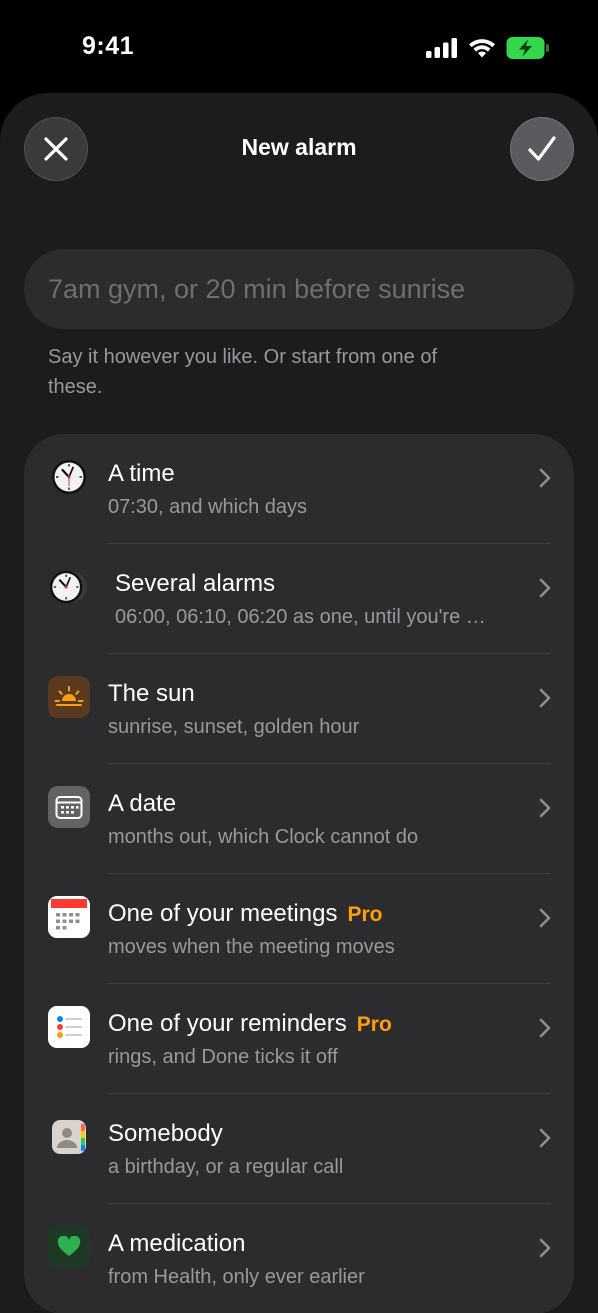  What do you see at coordinates (236, 1277) in the screenshot?
I see `option-subtitle: from Health, only ever earlier` at bounding box center [236, 1277].